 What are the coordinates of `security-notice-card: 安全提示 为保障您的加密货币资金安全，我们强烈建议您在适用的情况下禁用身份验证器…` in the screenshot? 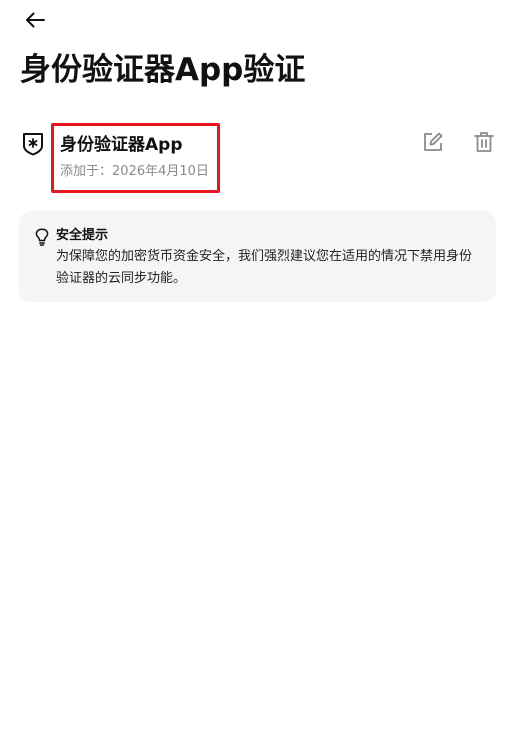 It's located at (257, 256).